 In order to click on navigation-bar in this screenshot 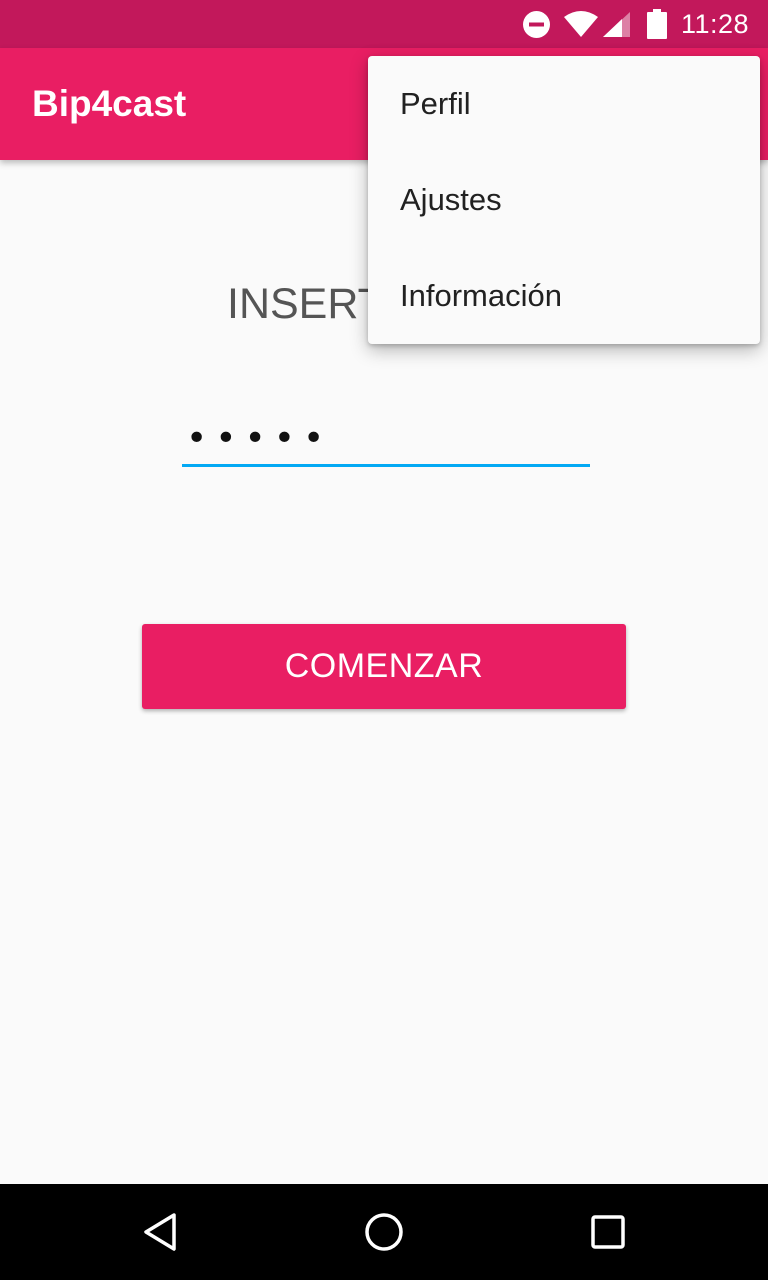, I will do `click(384, 1232)`.